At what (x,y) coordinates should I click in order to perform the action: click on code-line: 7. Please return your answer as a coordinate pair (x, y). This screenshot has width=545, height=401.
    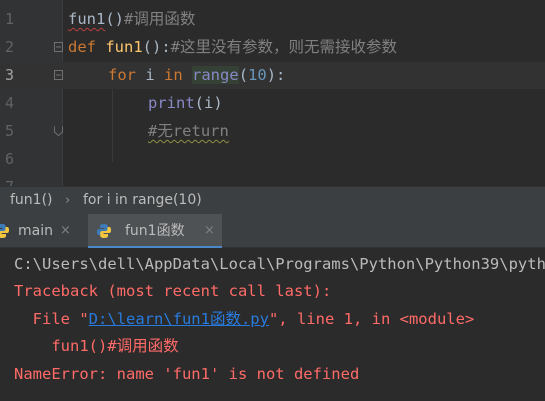
    Looking at the image, I should click on (272, 180).